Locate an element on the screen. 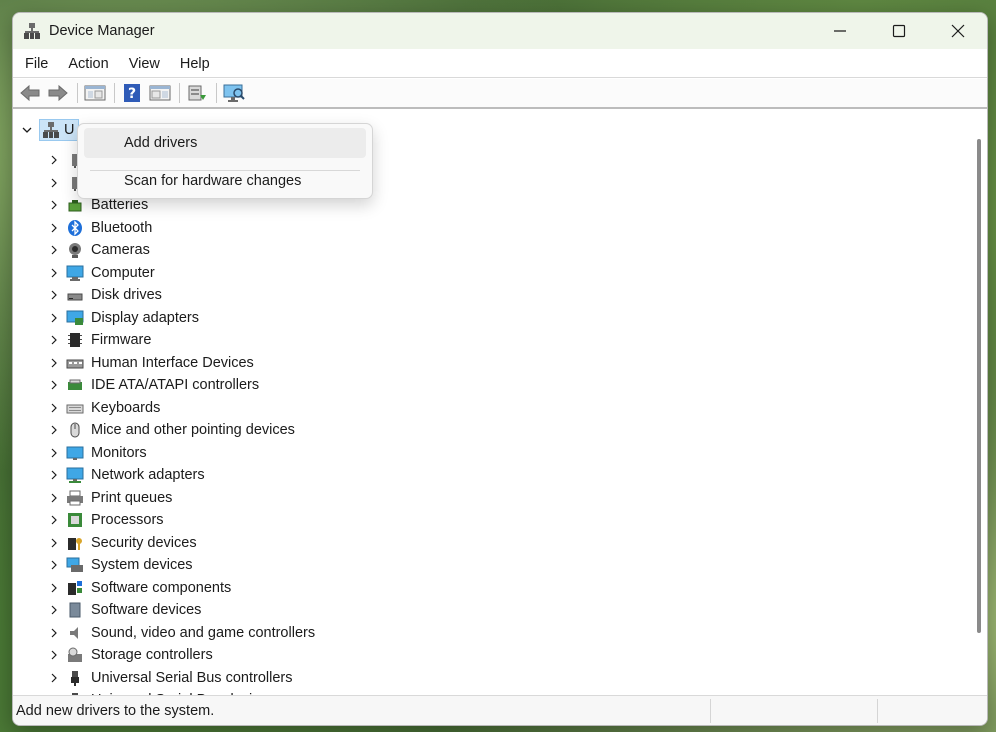 This screenshot has width=996, height=732. camera-icon is located at coordinates (75, 250).